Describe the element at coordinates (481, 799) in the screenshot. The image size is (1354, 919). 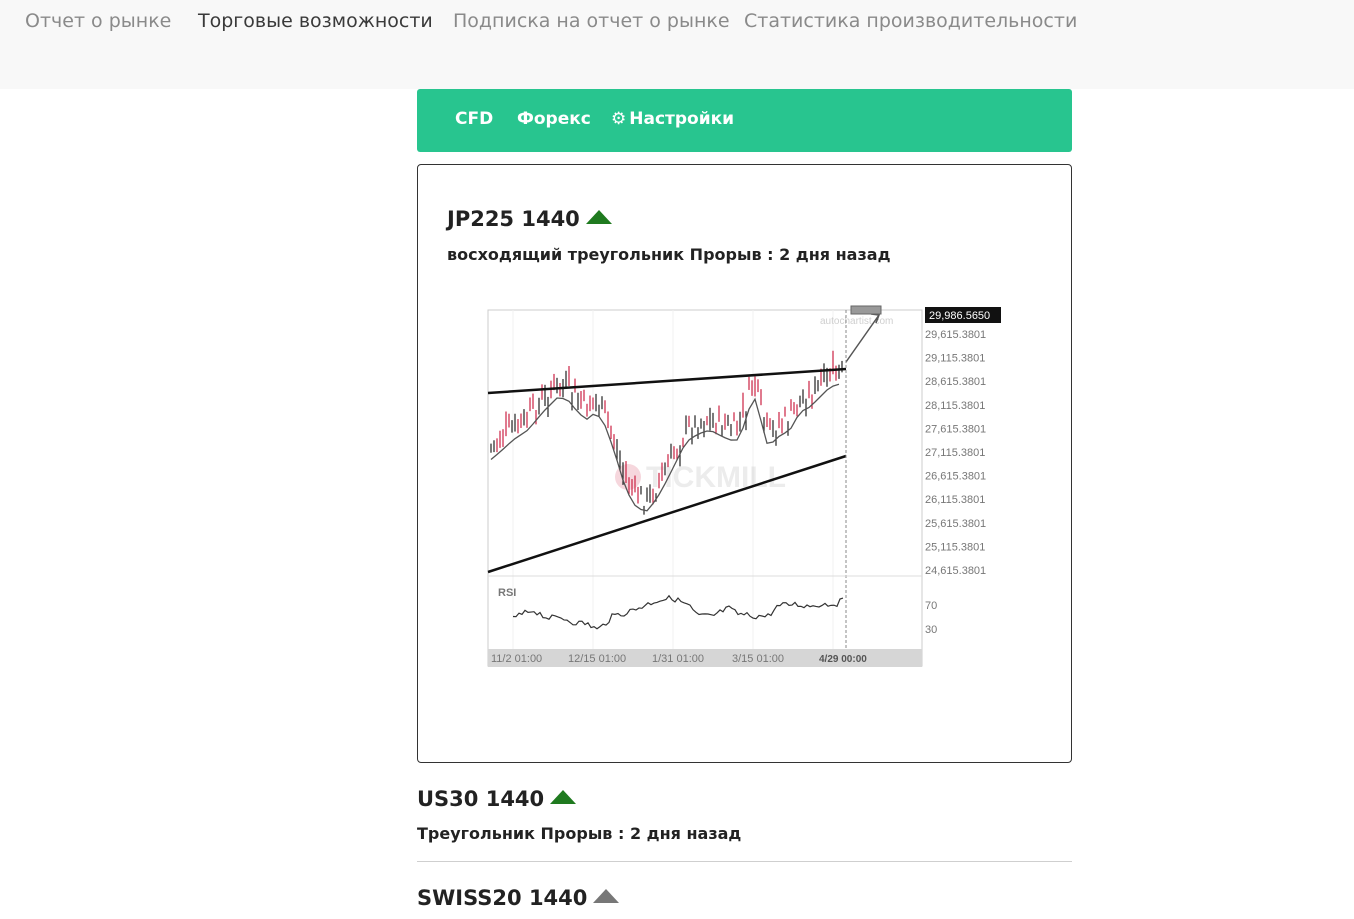
I see `signal-symbol-2: US30 1440` at that location.